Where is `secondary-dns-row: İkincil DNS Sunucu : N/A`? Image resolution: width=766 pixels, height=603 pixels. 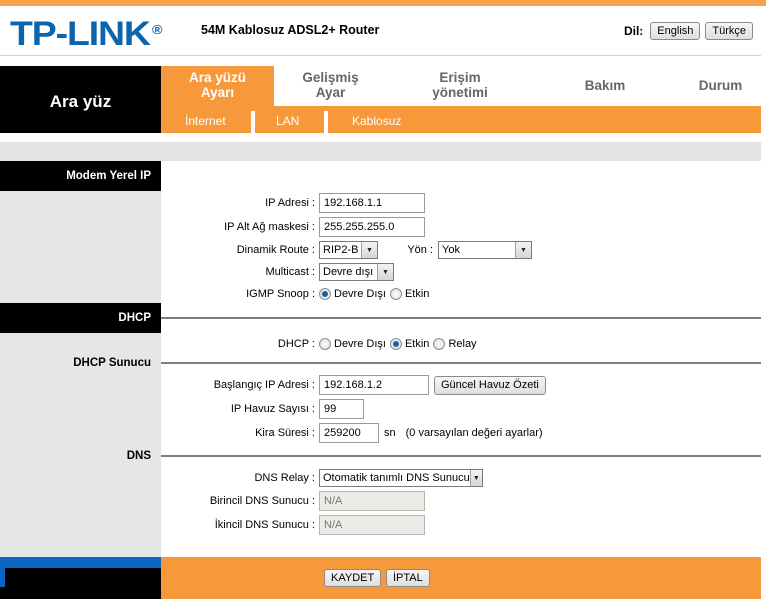 secondary-dns-row: İkincil DNS Sunucu : N/A is located at coordinates (461, 525).